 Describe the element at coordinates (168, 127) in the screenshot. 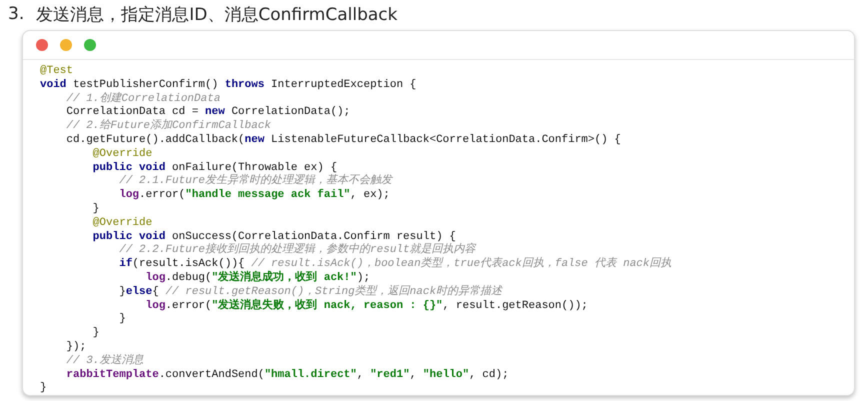

I see `code-line: // 2.给Future添加ConfirmCallback` at that location.